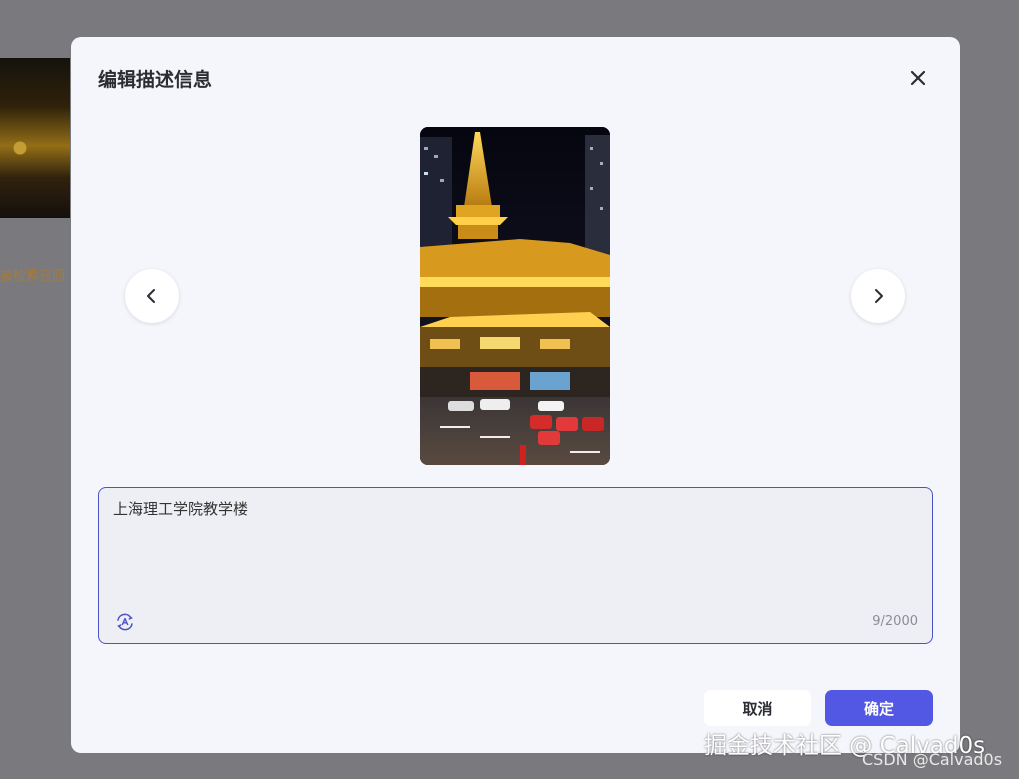  What do you see at coordinates (757, 708) in the screenshot?
I see `cancel-button: 取消` at bounding box center [757, 708].